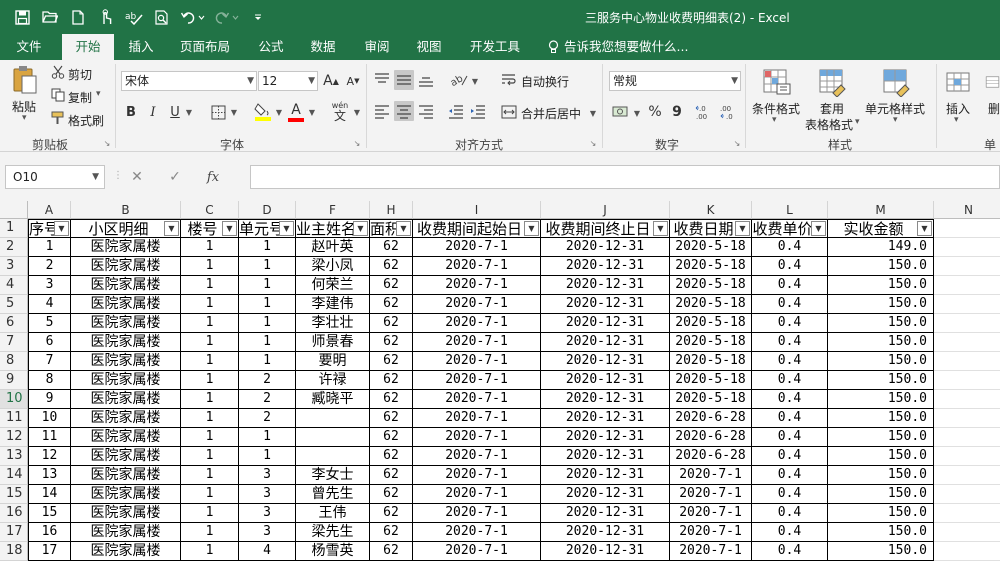  Describe the element at coordinates (333, 210) in the screenshot. I see `column-header-f: F` at that location.